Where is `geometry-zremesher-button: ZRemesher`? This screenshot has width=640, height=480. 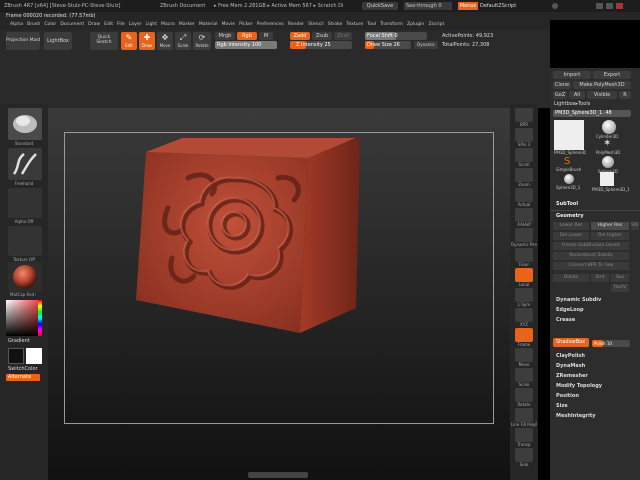
geometry-zremesher-button: ZRemesher is located at coordinates (592, 376).